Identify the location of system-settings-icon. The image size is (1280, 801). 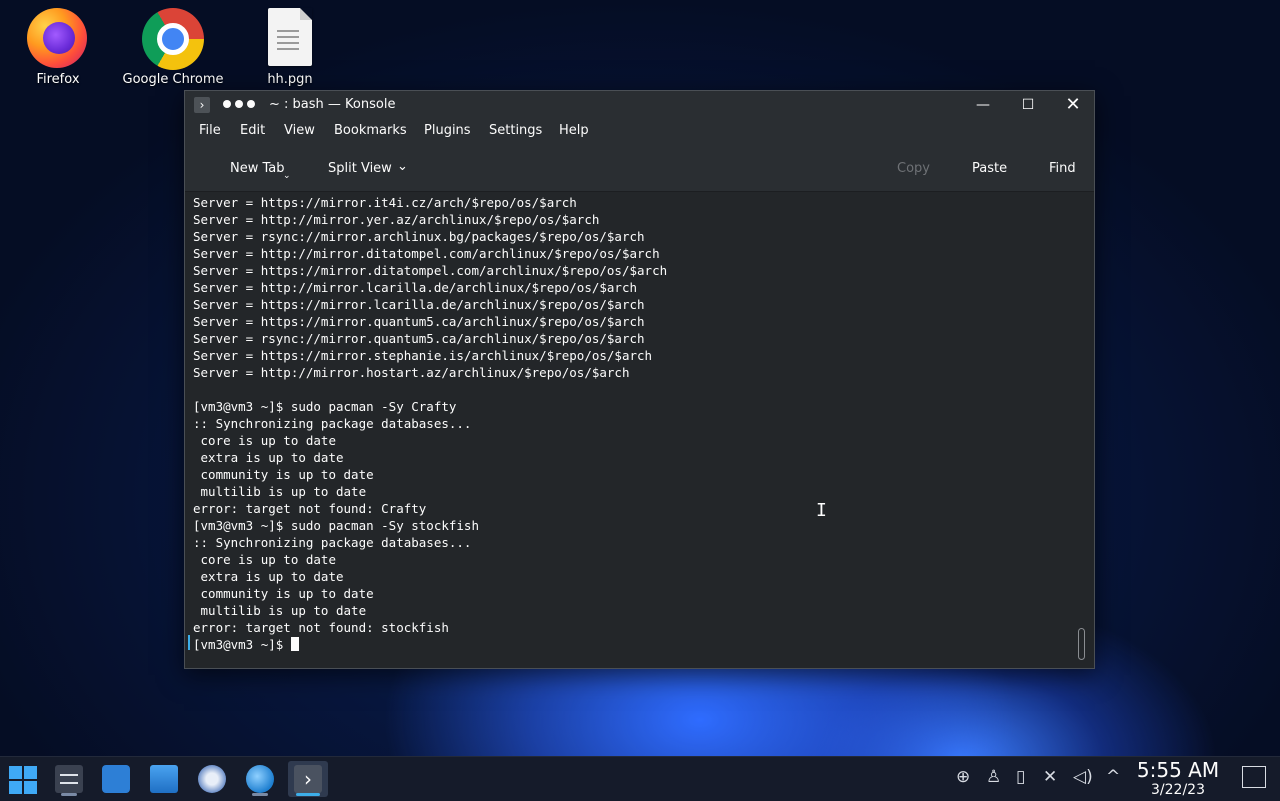
(212, 779).